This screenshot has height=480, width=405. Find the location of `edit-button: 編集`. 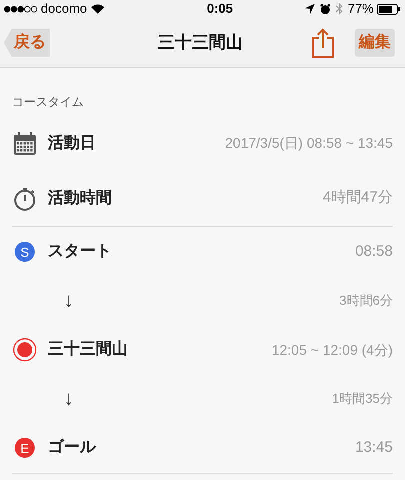

edit-button: 編集 is located at coordinates (375, 42).